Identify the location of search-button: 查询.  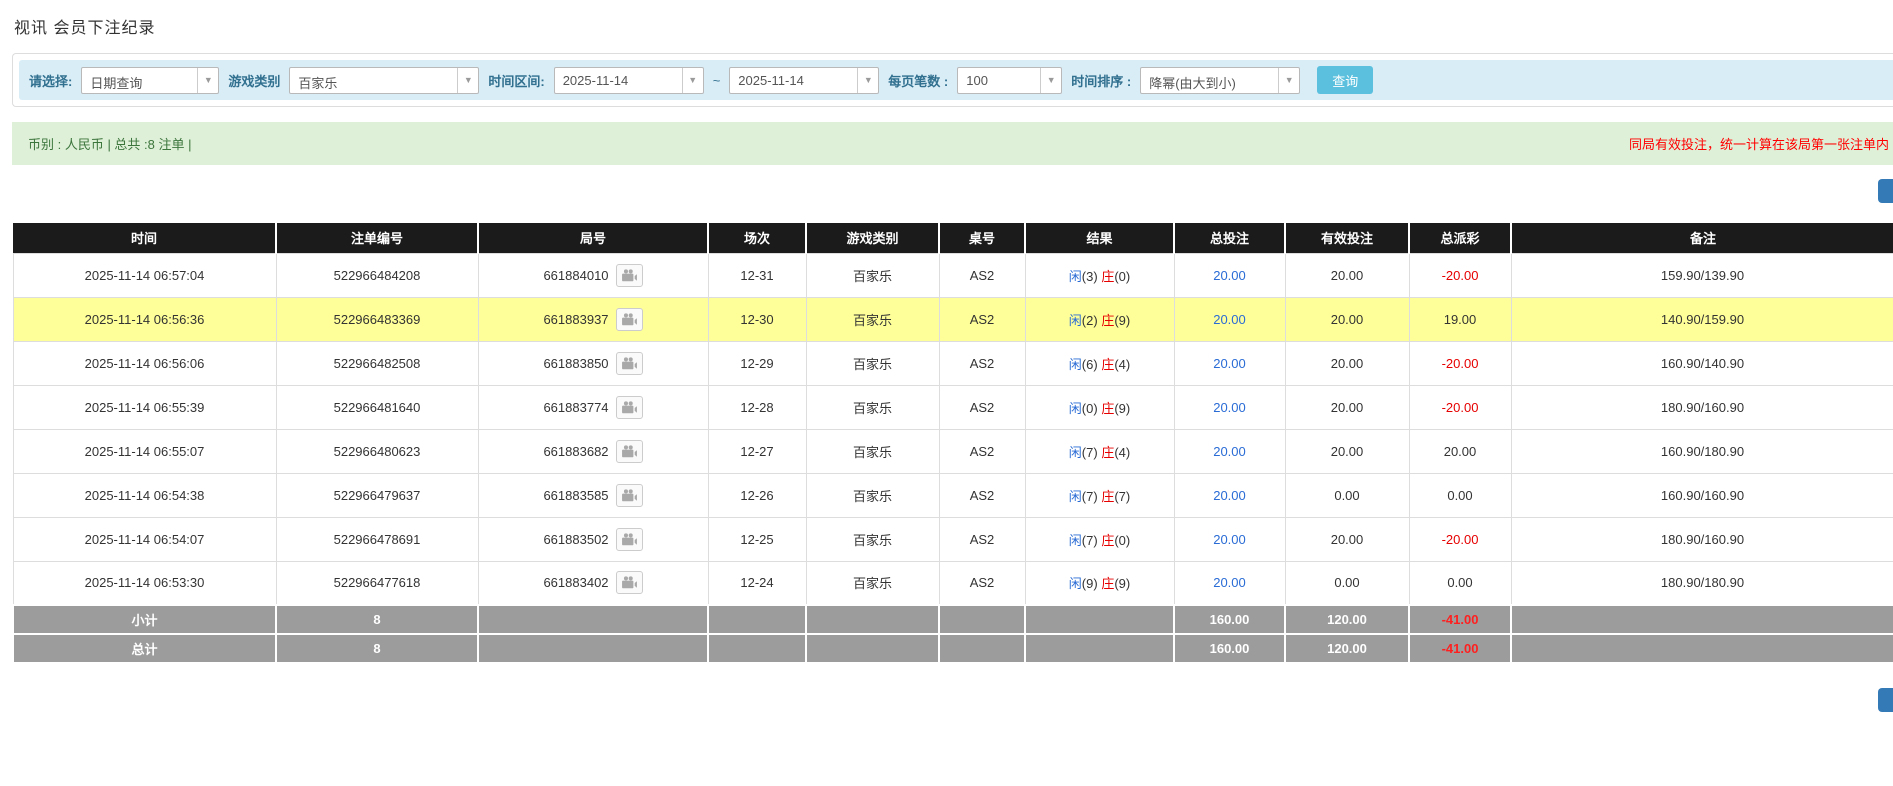
(1345, 80).